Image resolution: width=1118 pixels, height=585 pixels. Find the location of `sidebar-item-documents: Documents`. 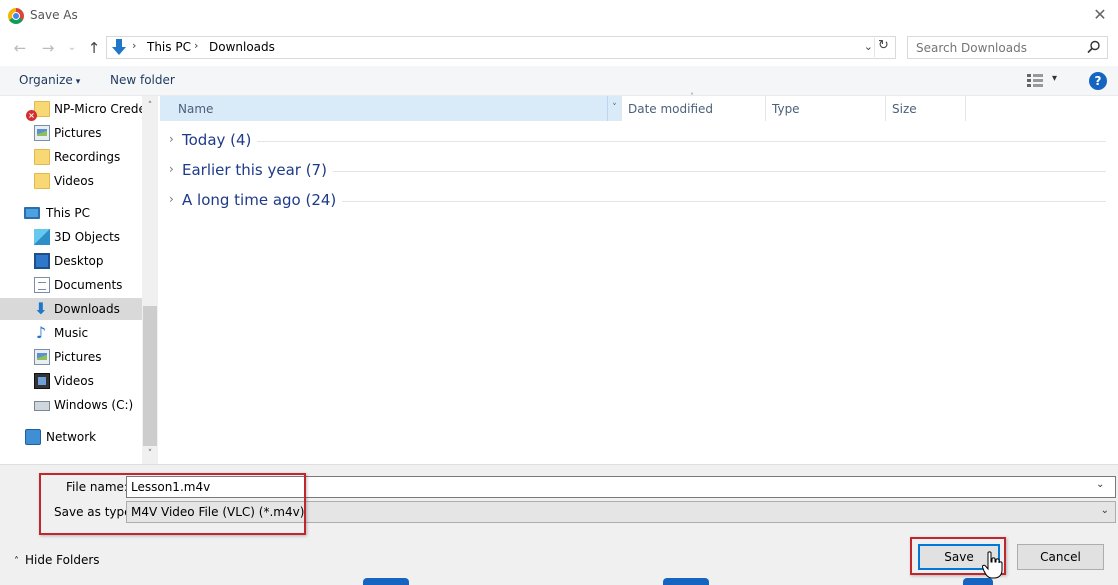

sidebar-item-documents: Documents is located at coordinates (71, 285).